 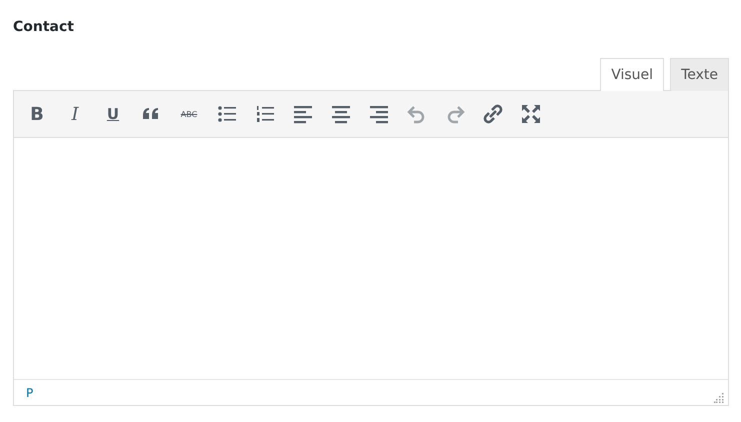 I want to click on element-path: P, so click(x=30, y=393).